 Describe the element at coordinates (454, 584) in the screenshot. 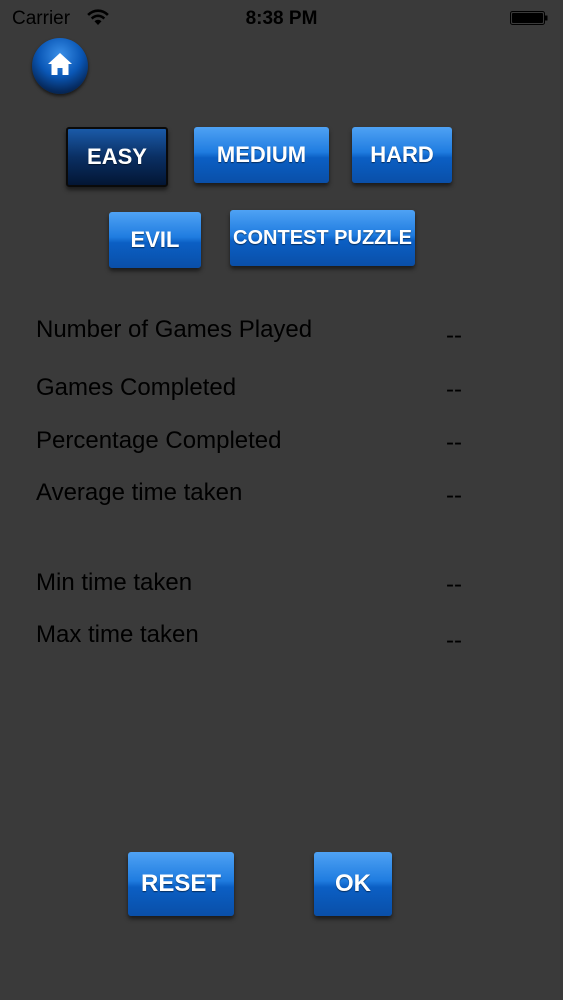

I see `min-time-value: --` at that location.